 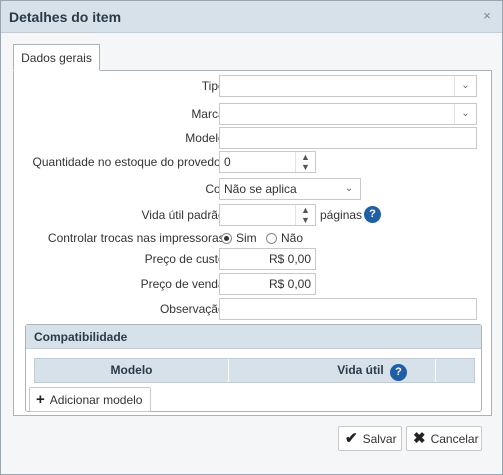 I want to click on compat-title: Compatibilidade, so click(x=253, y=337).